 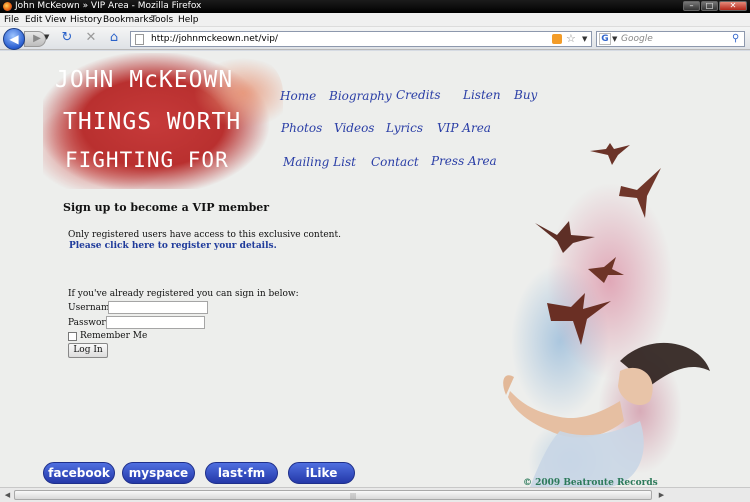 I want to click on lastfm-button: last·fm, so click(x=241, y=473).